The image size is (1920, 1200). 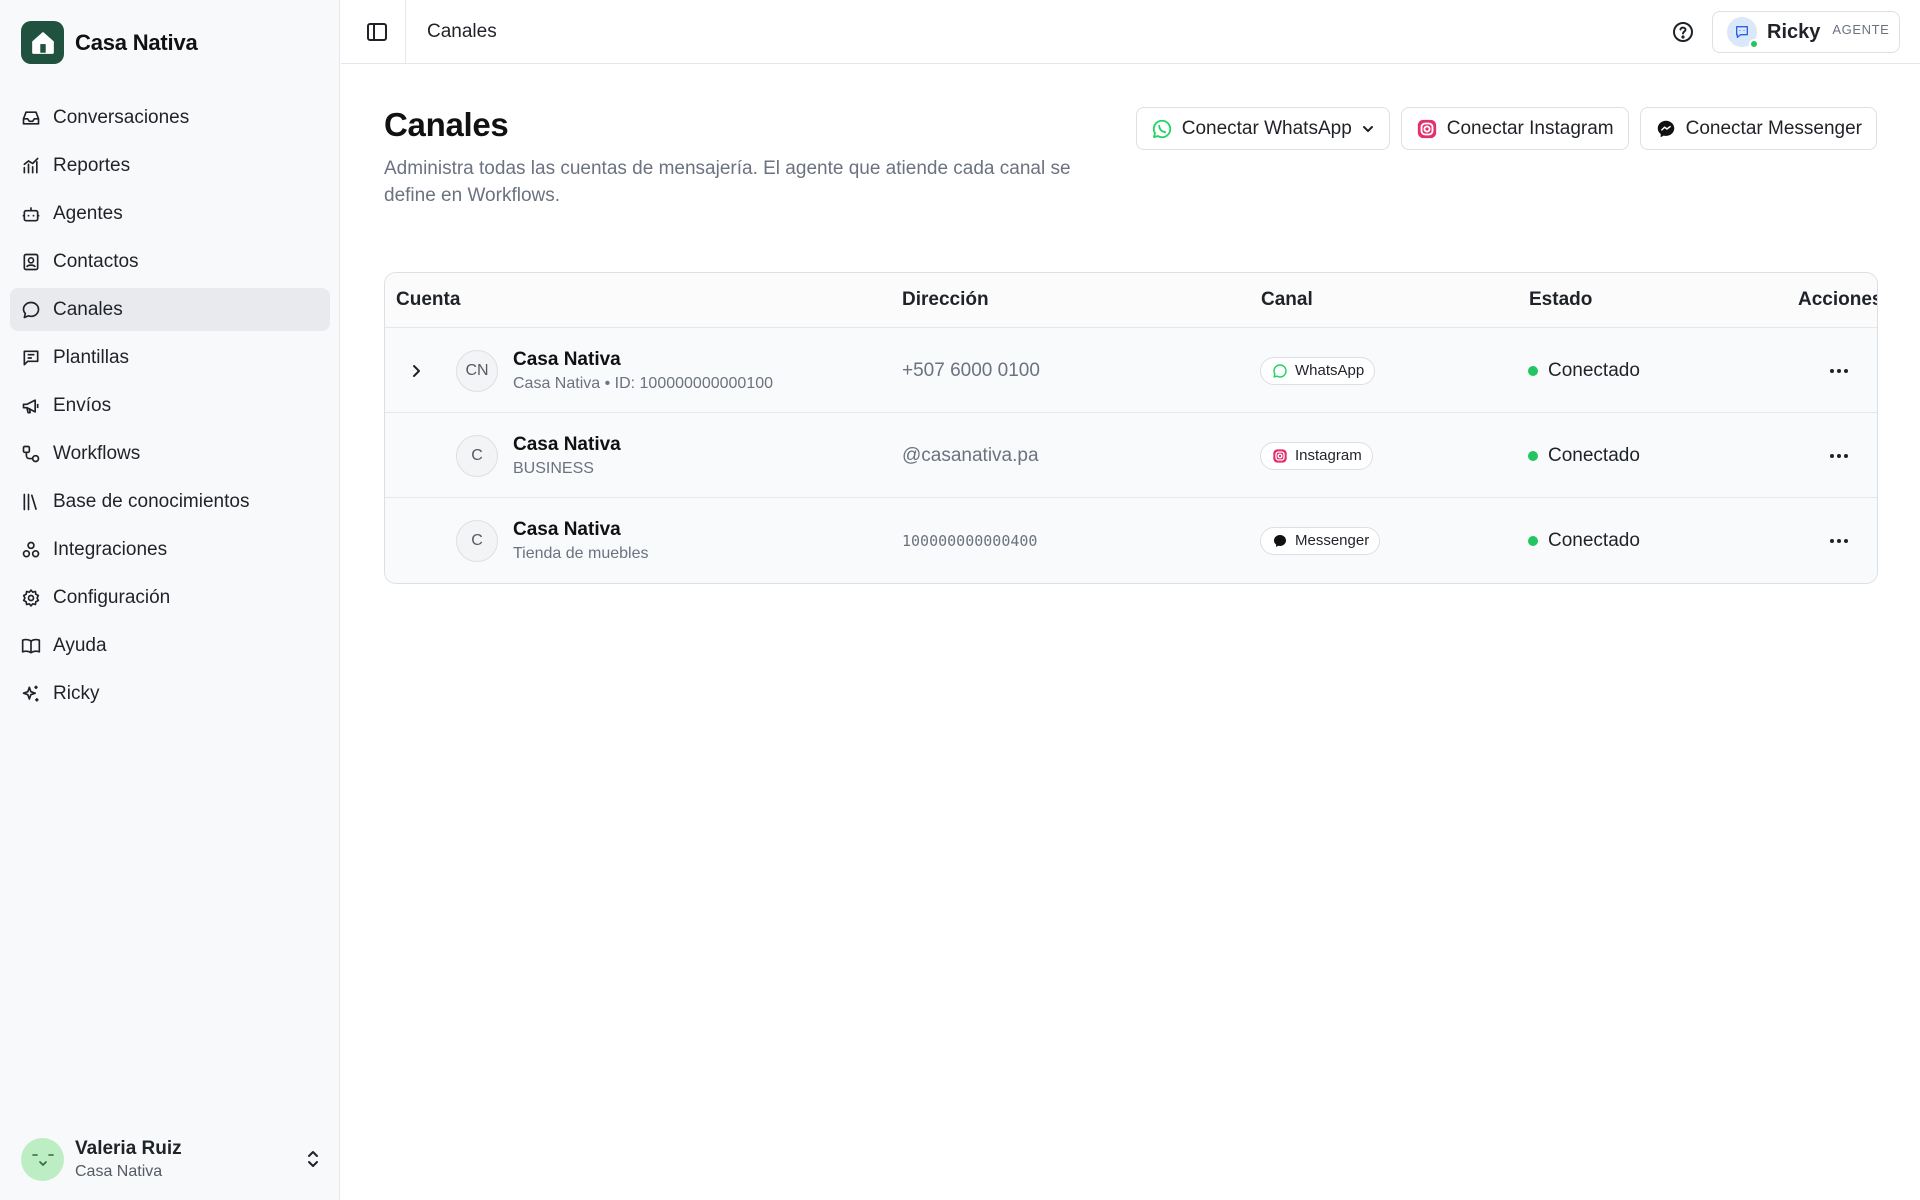 What do you see at coordinates (112, 597) in the screenshot?
I see `sidebar-item-label: Configuración` at bounding box center [112, 597].